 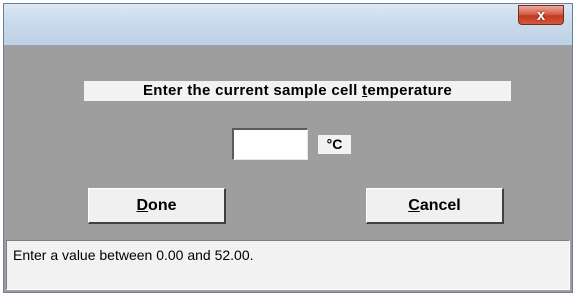 I want to click on unit-label: °C, so click(x=334, y=144).